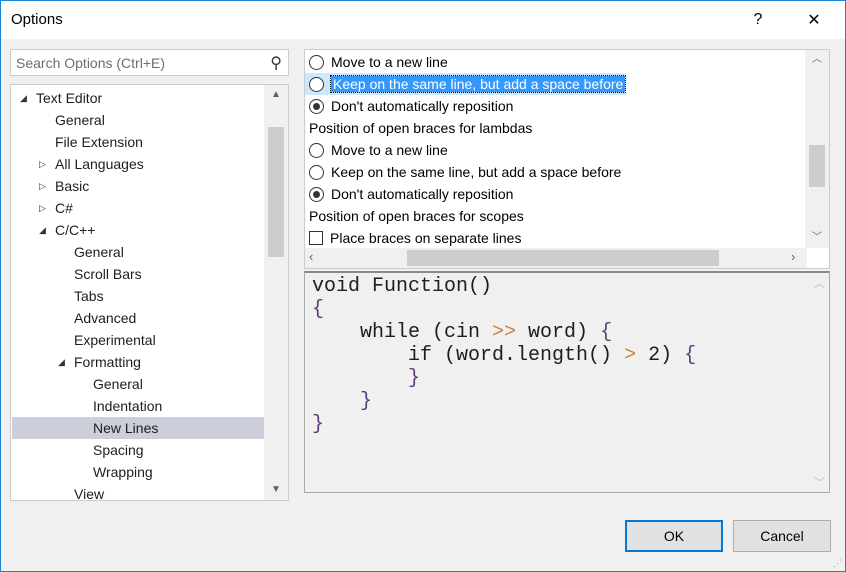 The image size is (846, 572). Describe the element at coordinates (411, 106) in the screenshot. I see `radio-dont-reposition: Don't automatically reposition` at that location.